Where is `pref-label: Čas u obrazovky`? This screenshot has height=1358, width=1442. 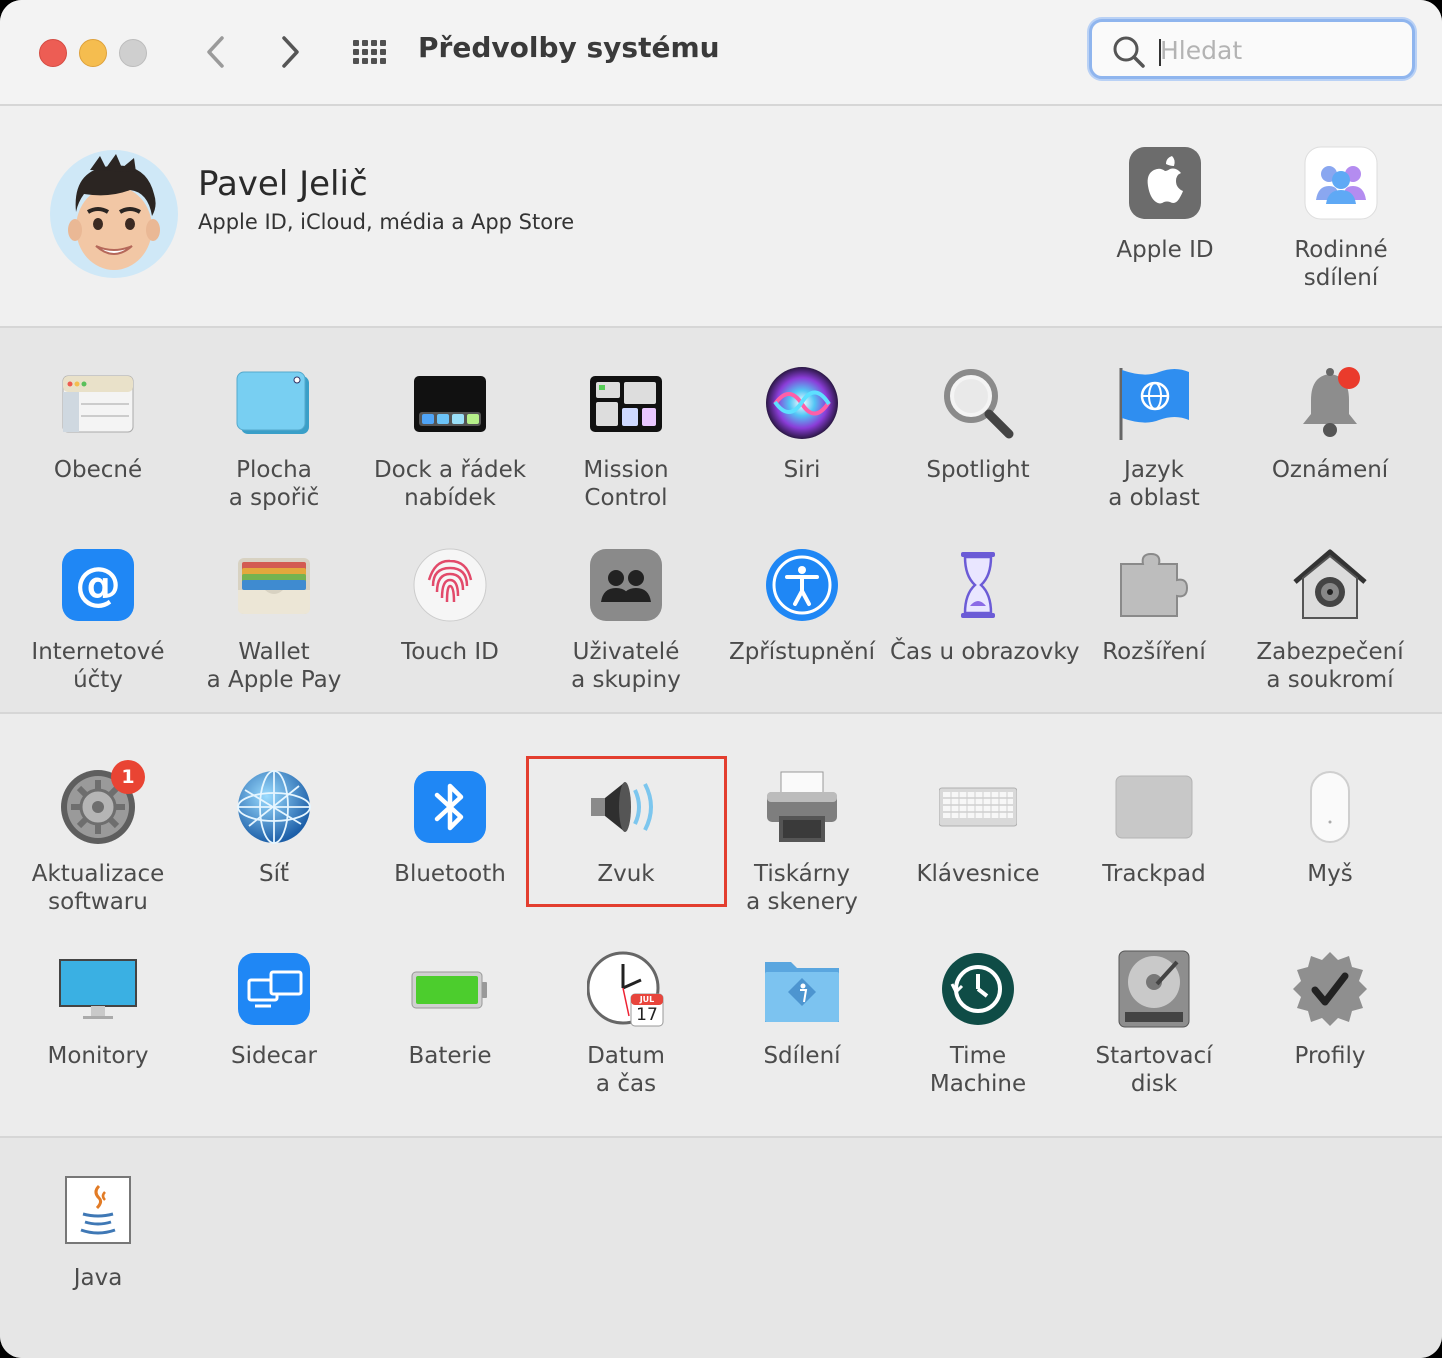
pref-label: Čas u obrazovky is located at coordinates (985, 652).